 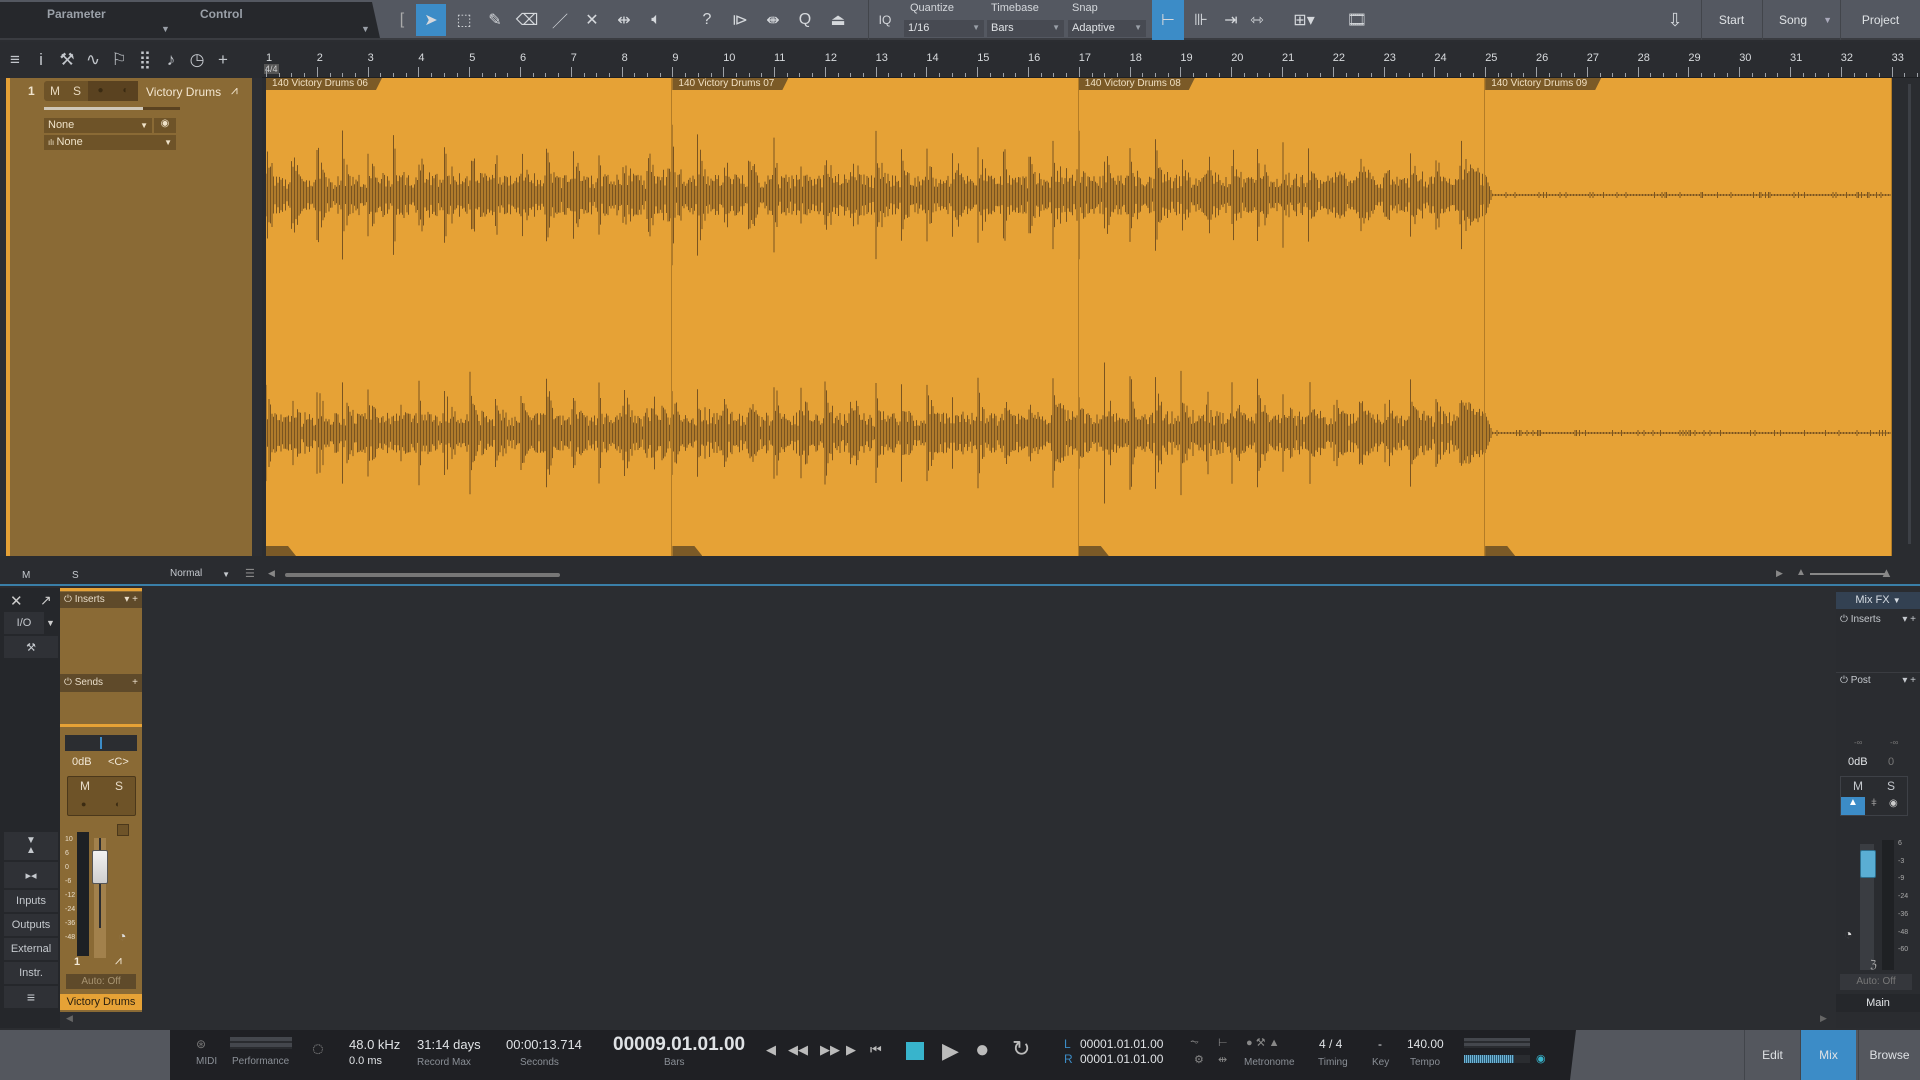 What do you see at coordinates (93, 60) in the screenshot?
I see `automation-icon: ∿` at bounding box center [93, 60].